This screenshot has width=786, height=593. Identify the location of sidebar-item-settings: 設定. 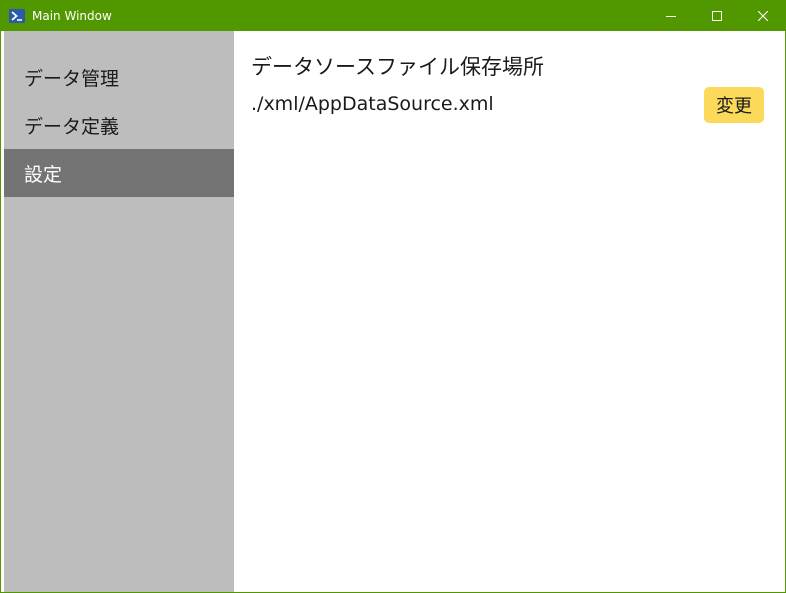
(119, 173).